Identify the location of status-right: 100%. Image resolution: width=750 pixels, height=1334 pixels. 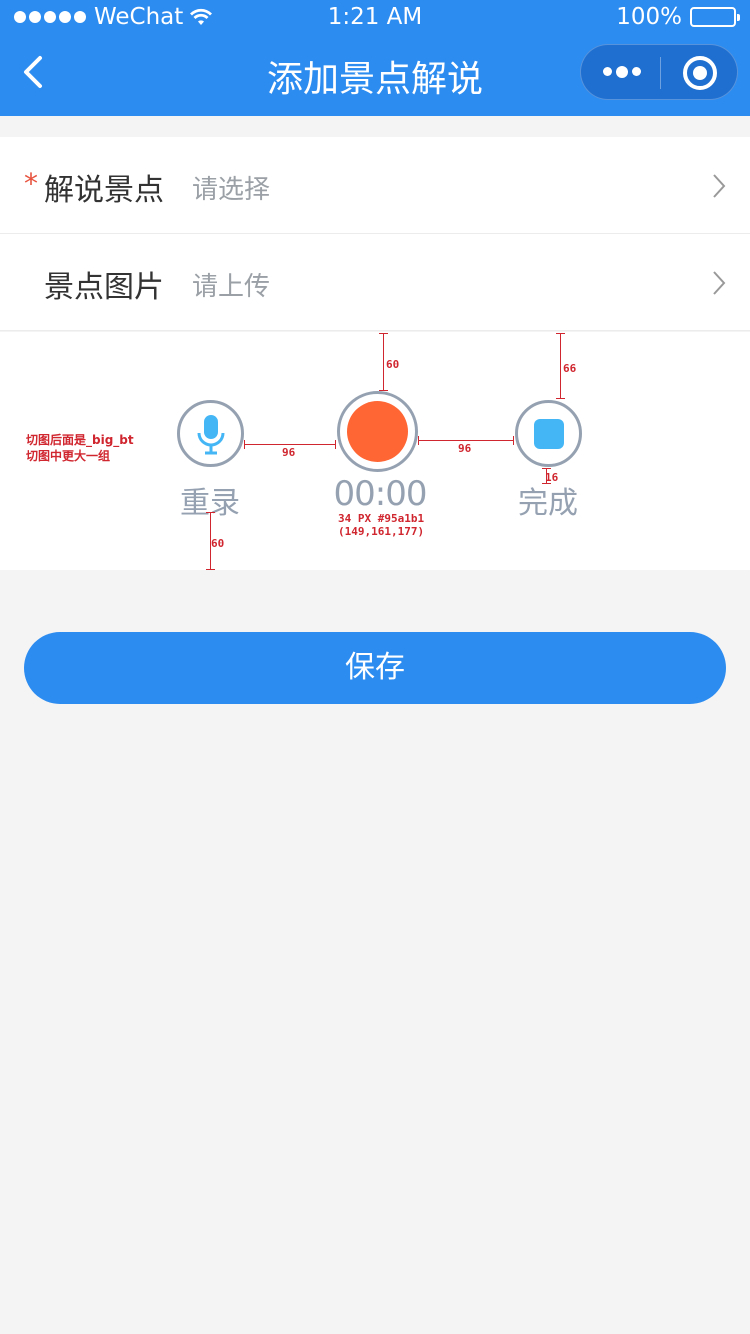
(678, 17).